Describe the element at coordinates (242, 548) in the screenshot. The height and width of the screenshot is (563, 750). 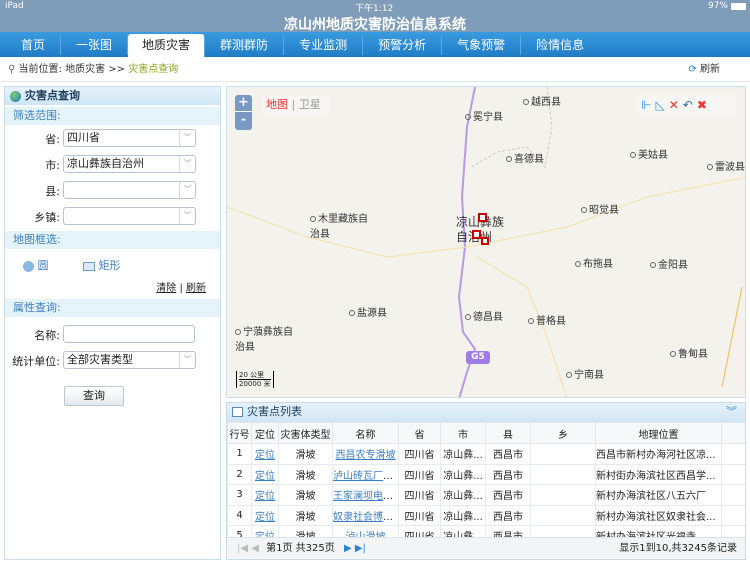
I see `first-page-icon: |◀` at that location.